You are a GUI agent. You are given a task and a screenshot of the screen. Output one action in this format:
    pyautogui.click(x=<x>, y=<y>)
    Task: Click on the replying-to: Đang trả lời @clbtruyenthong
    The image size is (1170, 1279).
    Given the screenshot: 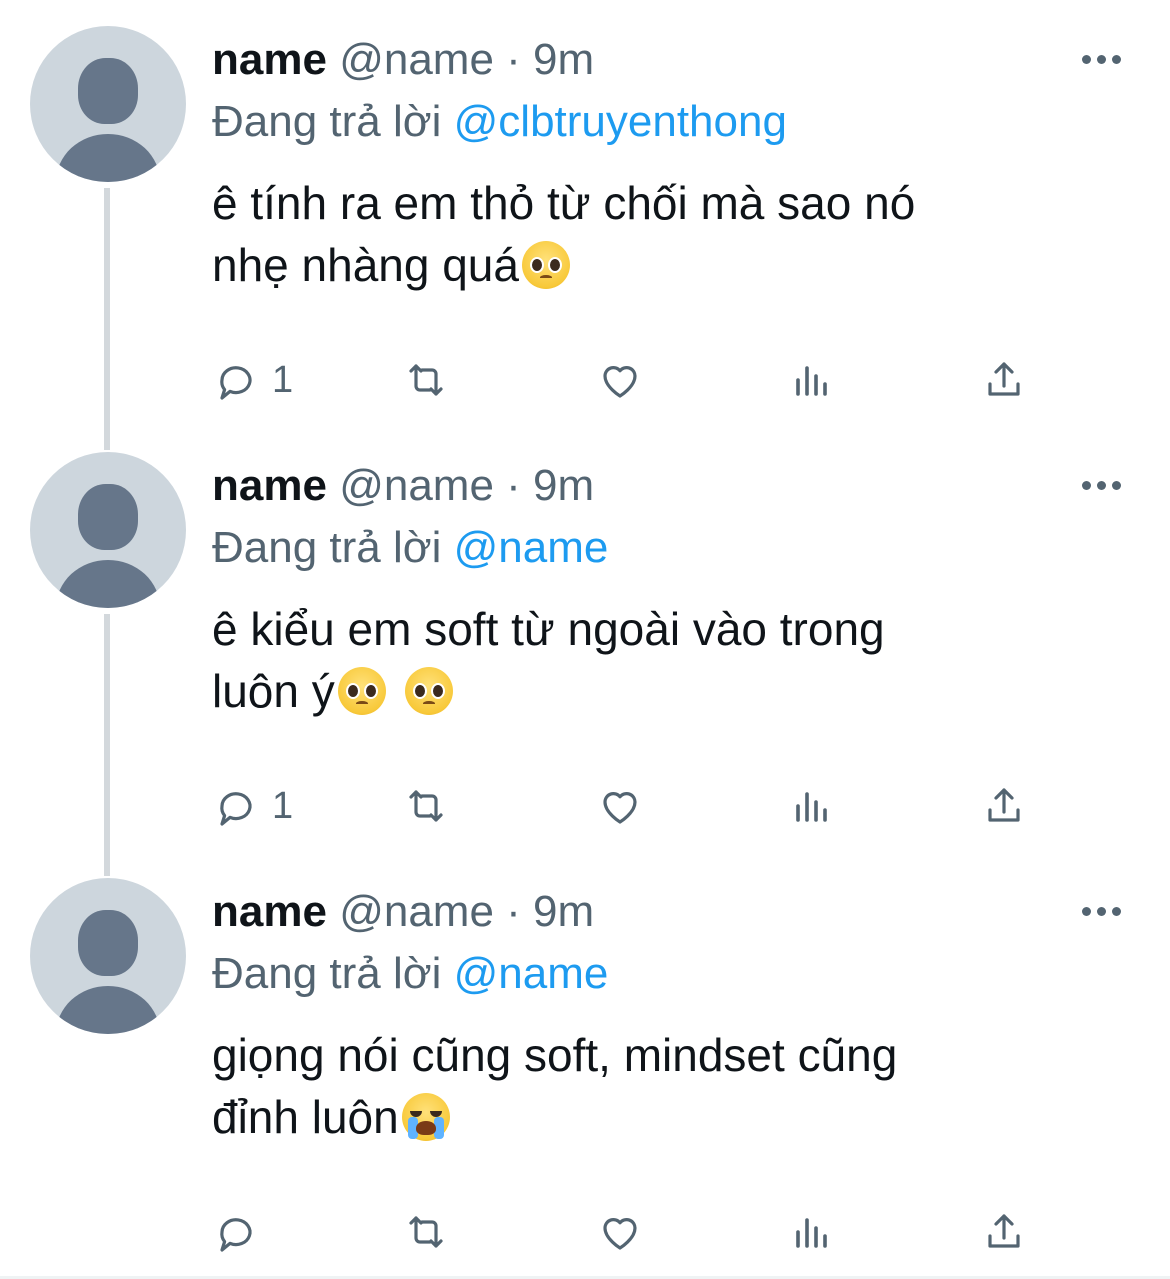 What is the action you would take?
    pyautogui.click(x=499, y=122)
    